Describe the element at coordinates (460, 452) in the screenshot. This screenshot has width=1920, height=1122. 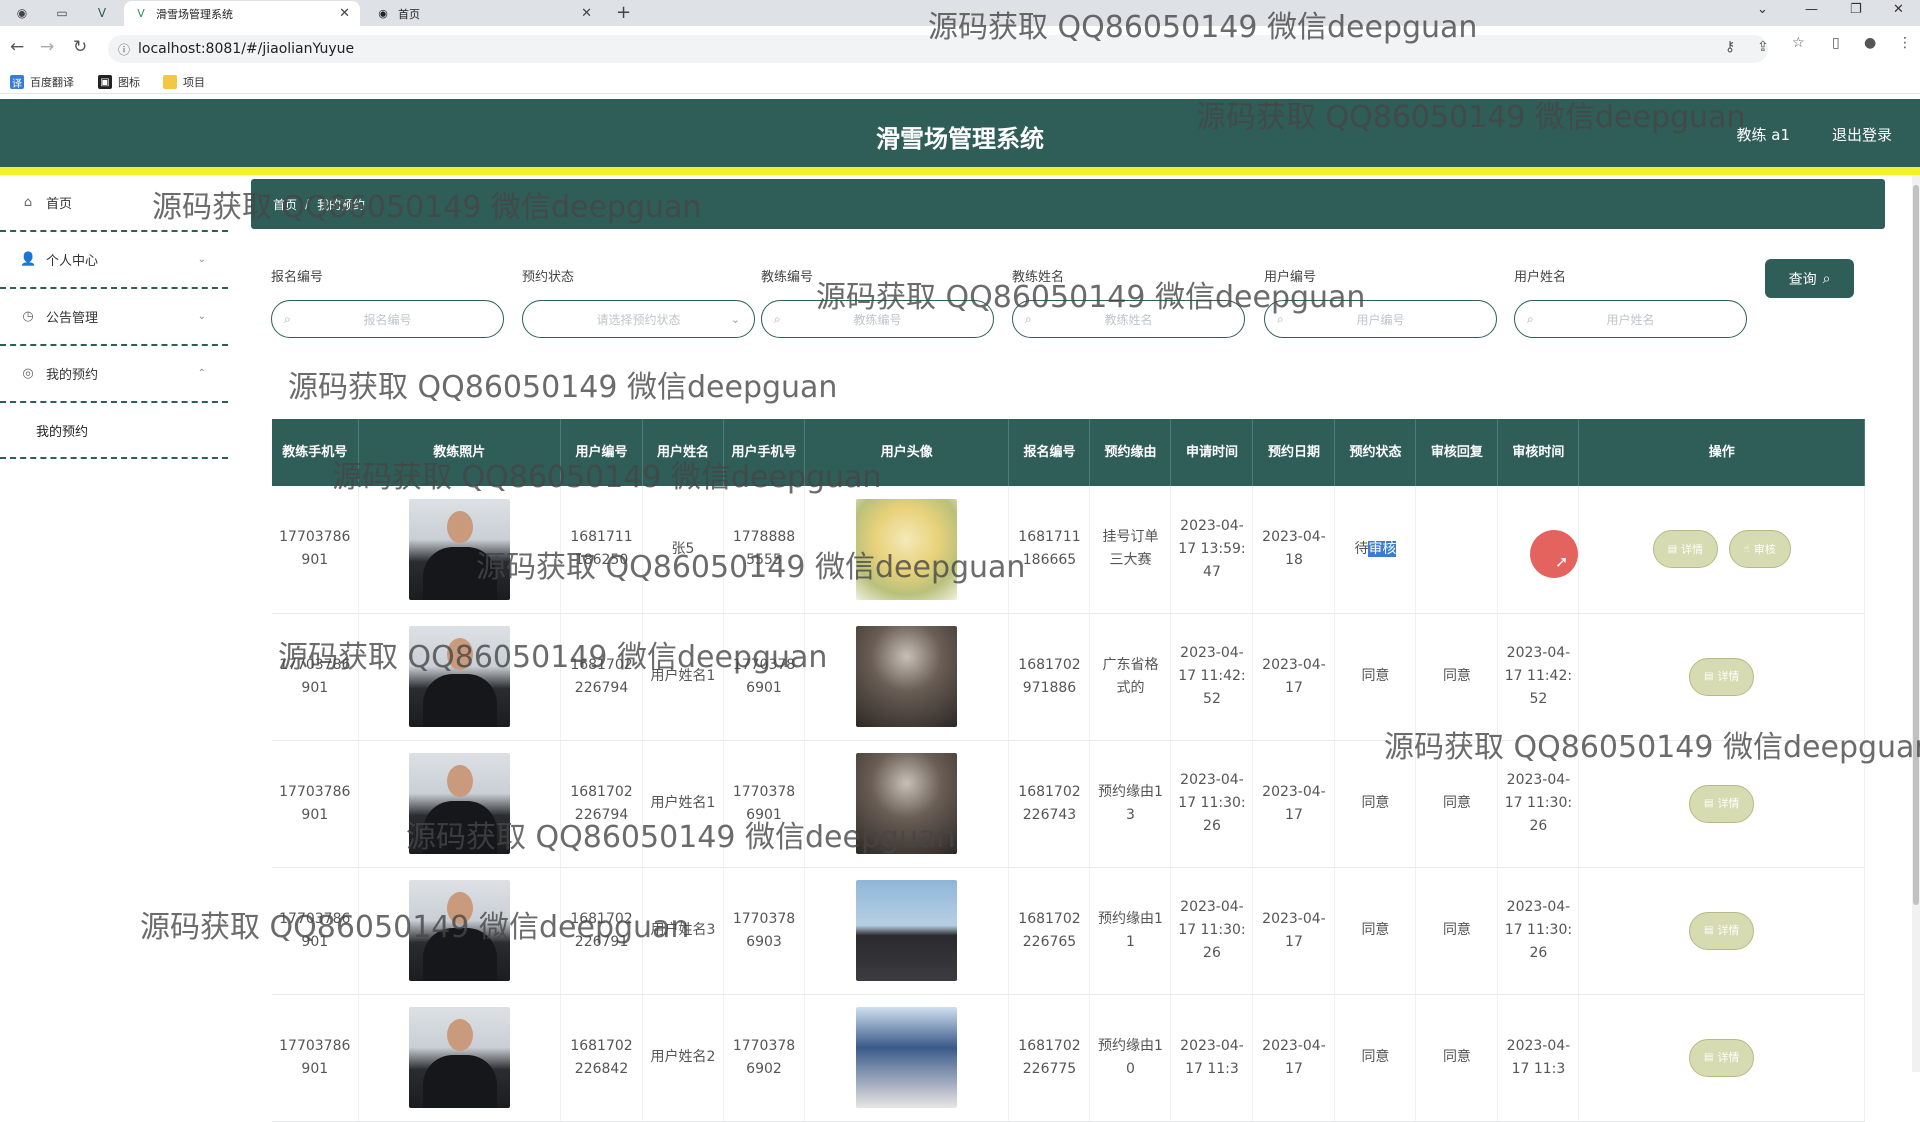
I see `column-header: 教练照片` at that location.